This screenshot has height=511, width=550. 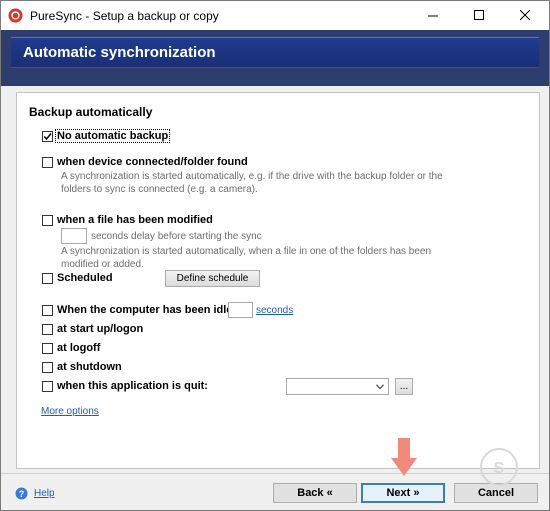 I want to click on idle-seconds-link: seconds, so click(x=274, y=310).